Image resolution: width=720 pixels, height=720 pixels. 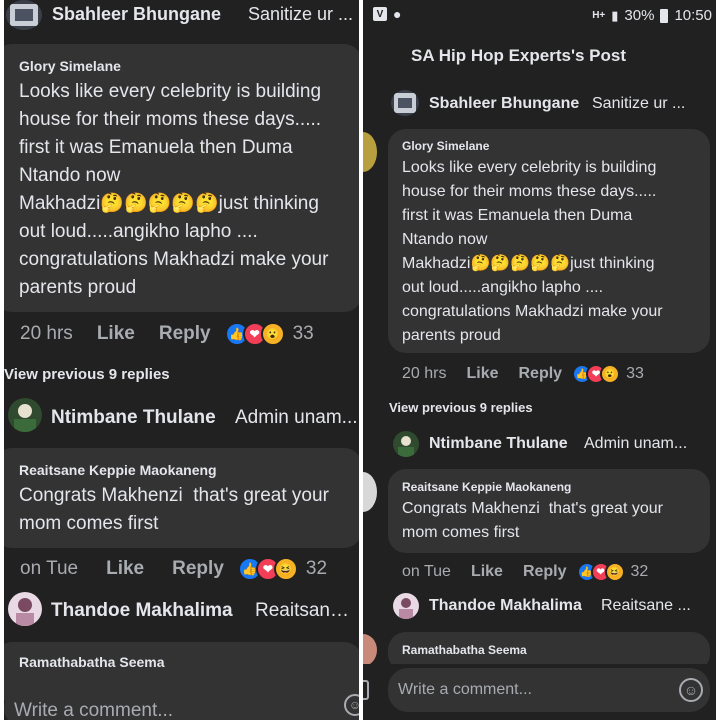 I want to click on status-indicators: H+ ▮ 30% 10:50, so click(x=652, y=15).